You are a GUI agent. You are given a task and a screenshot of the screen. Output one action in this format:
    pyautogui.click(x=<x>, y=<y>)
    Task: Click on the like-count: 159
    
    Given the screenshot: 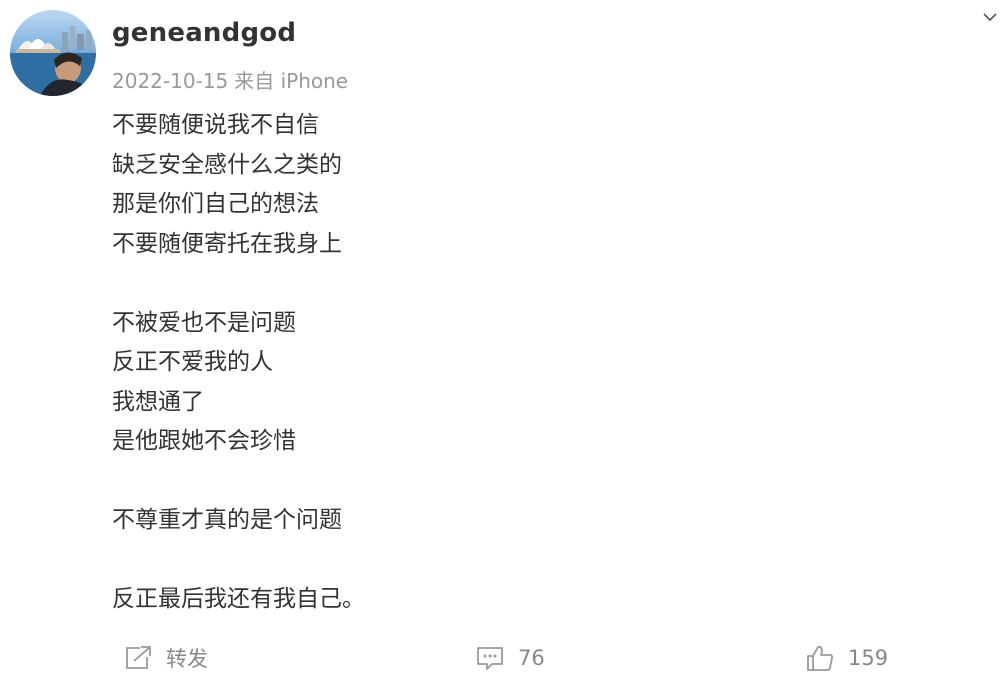 What is the action you would take?
    pyautogui.click(x=868, y=658)
    